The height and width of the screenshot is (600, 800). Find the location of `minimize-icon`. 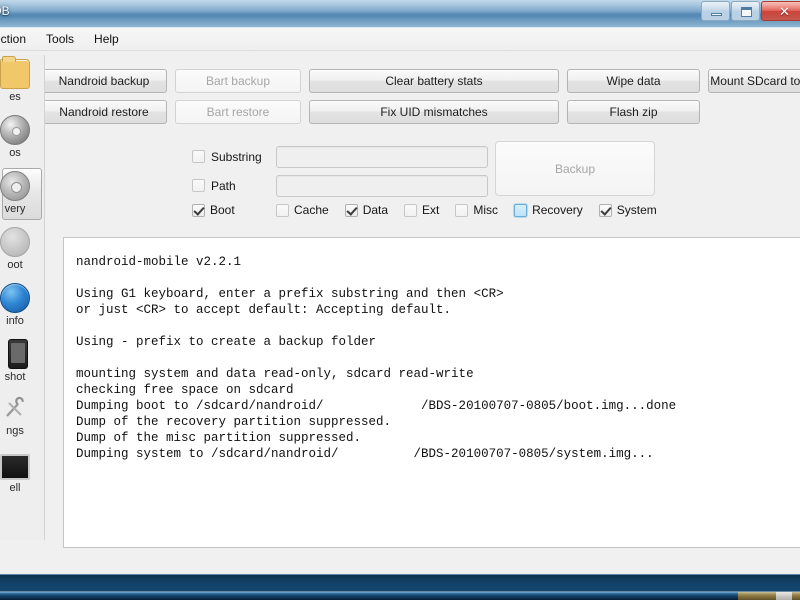

minimize-icon is located at coordinates (716, 14).